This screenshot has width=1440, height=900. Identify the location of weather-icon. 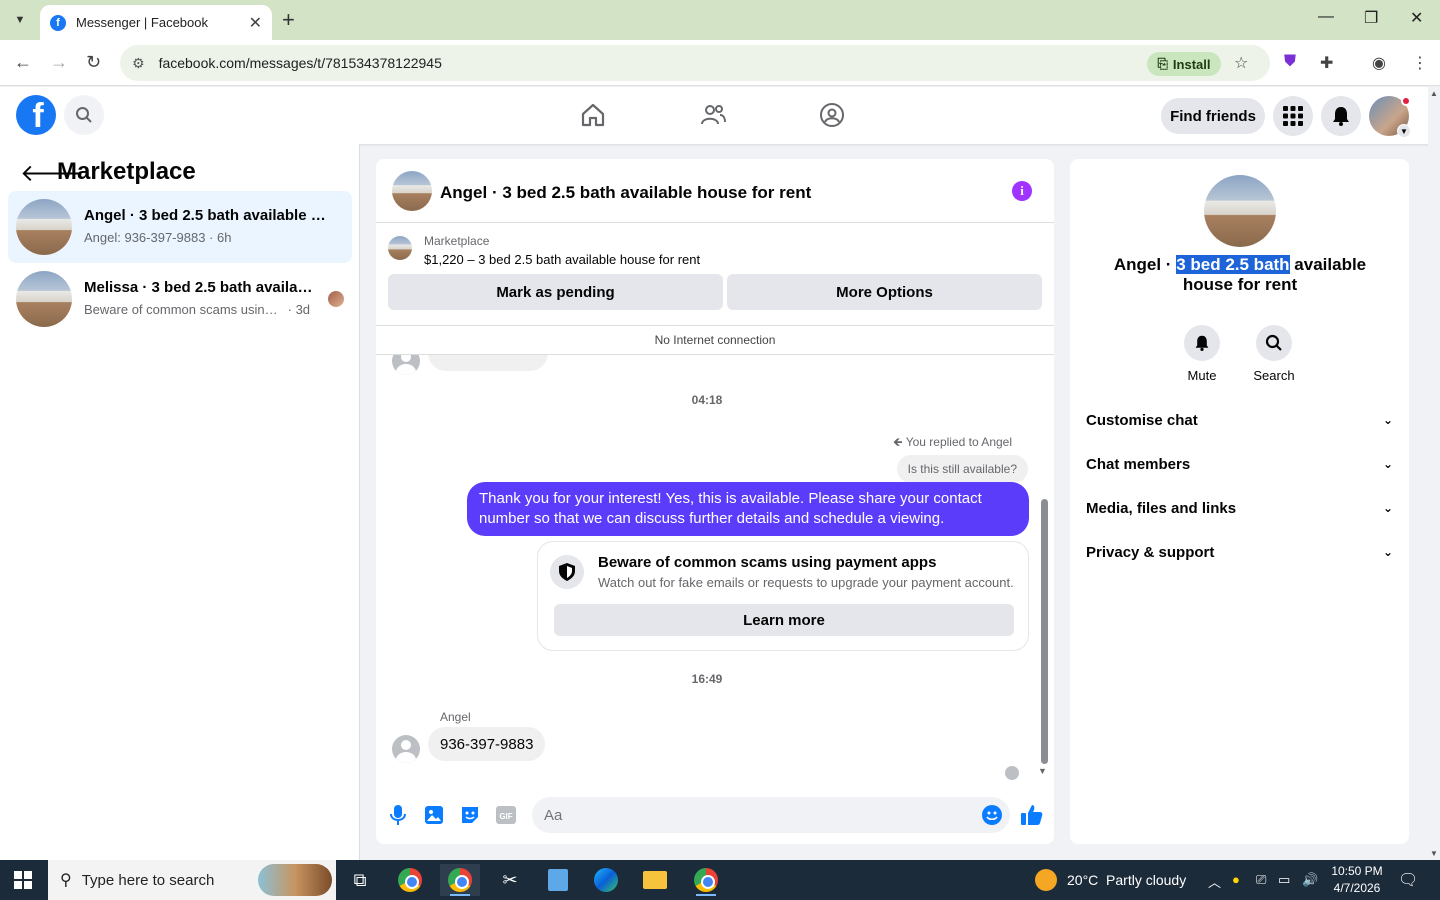
(1046, 880).